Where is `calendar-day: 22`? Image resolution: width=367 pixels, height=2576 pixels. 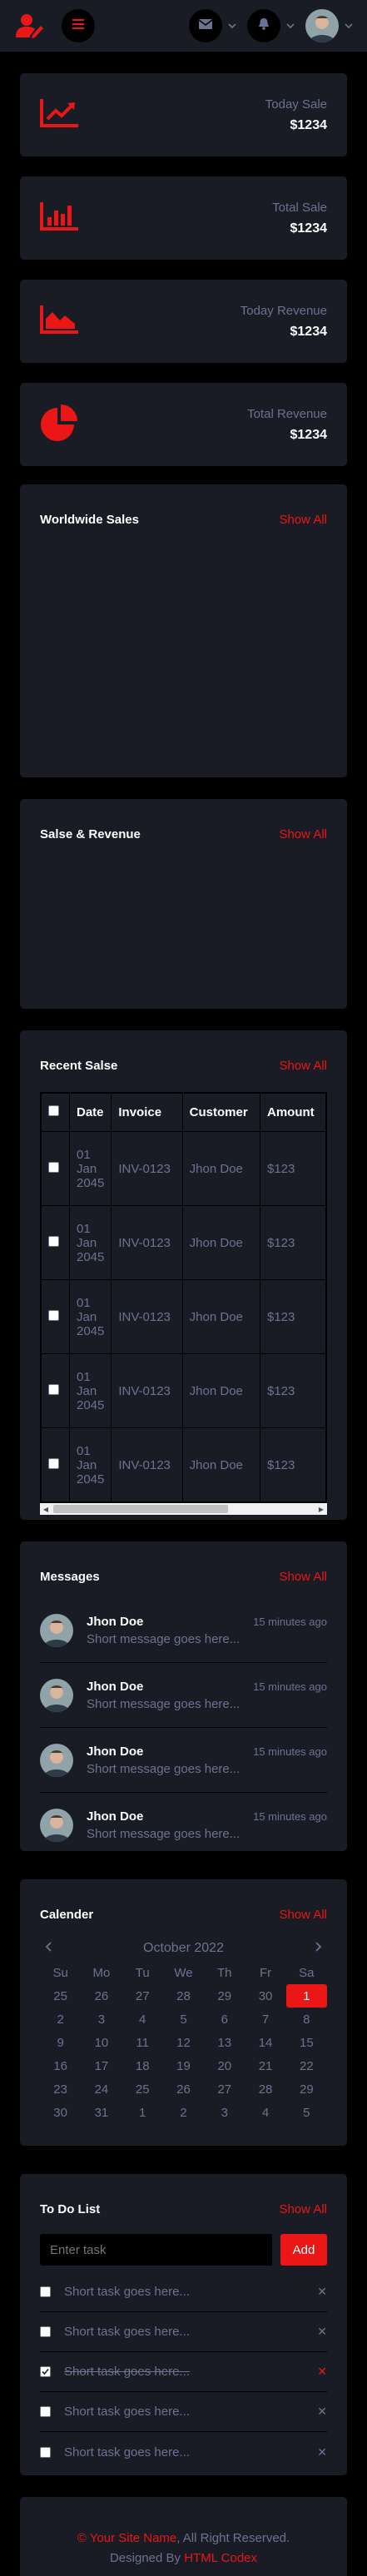 calendar-day: 22 is located at coordinates (306, 2065).